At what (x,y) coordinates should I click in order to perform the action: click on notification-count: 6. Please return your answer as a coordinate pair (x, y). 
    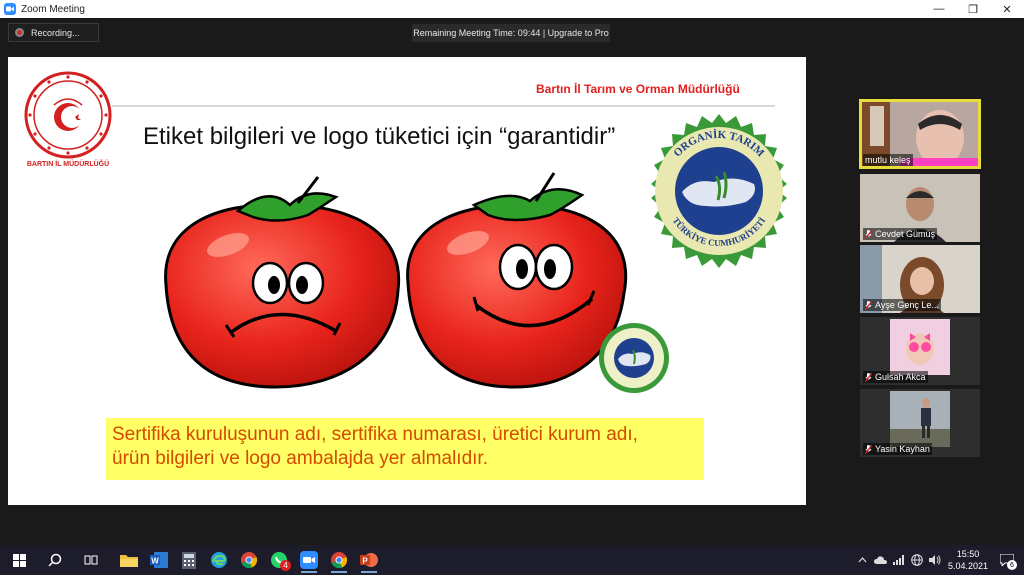
    Looking at the image, I should click on (1012, 565).